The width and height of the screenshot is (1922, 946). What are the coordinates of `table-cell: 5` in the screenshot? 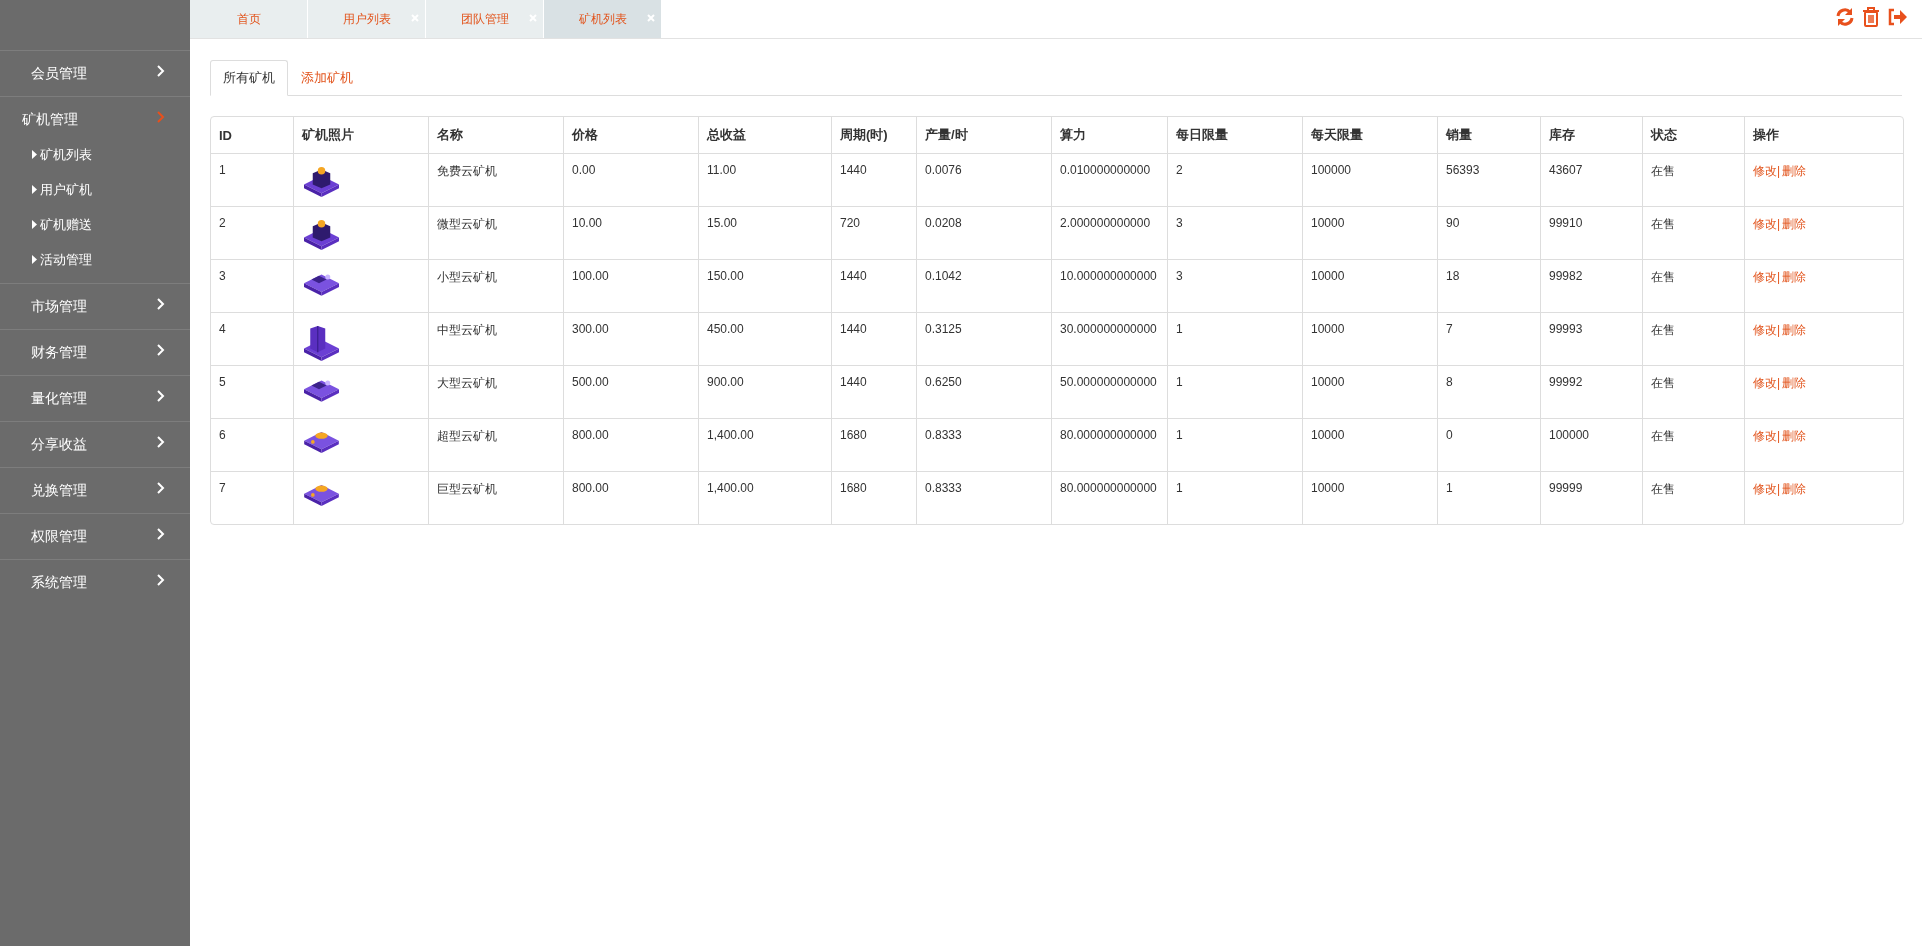 It's located at (222, 382).